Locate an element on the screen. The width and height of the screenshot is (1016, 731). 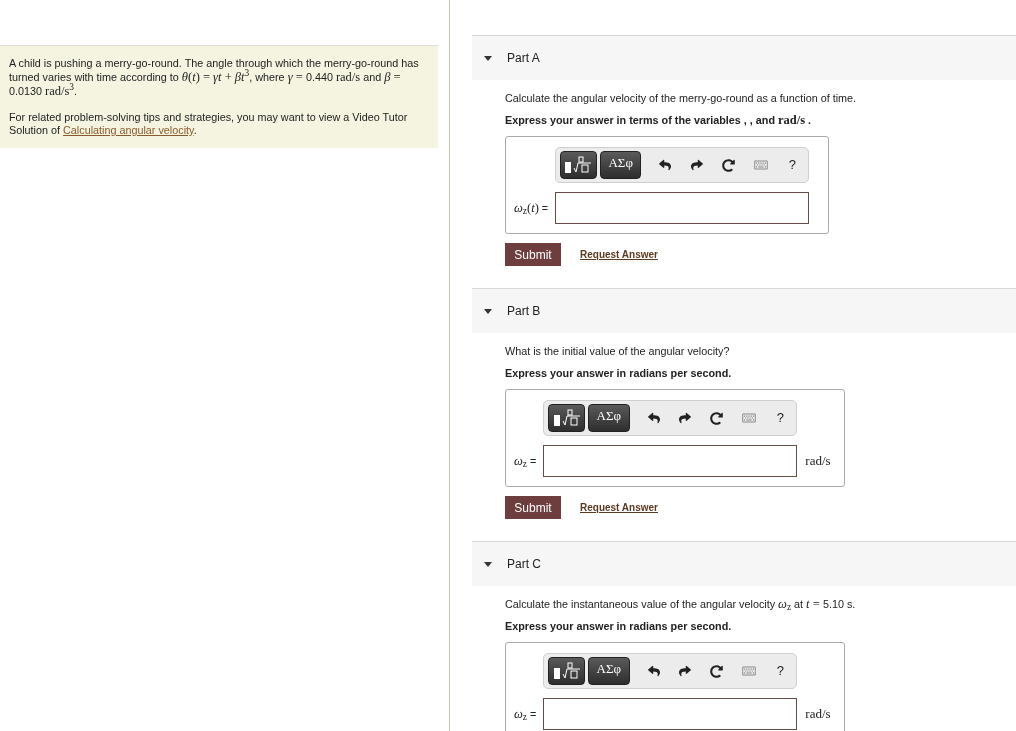
part-title: Part C is located at coordinates (524, 564).